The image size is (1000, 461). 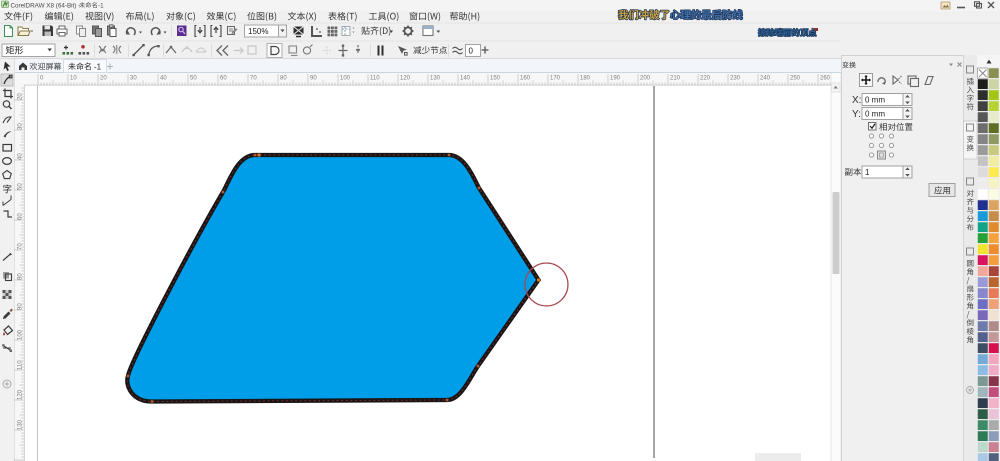 I want to click on svg-text: 150, so click(x=495, y=79).